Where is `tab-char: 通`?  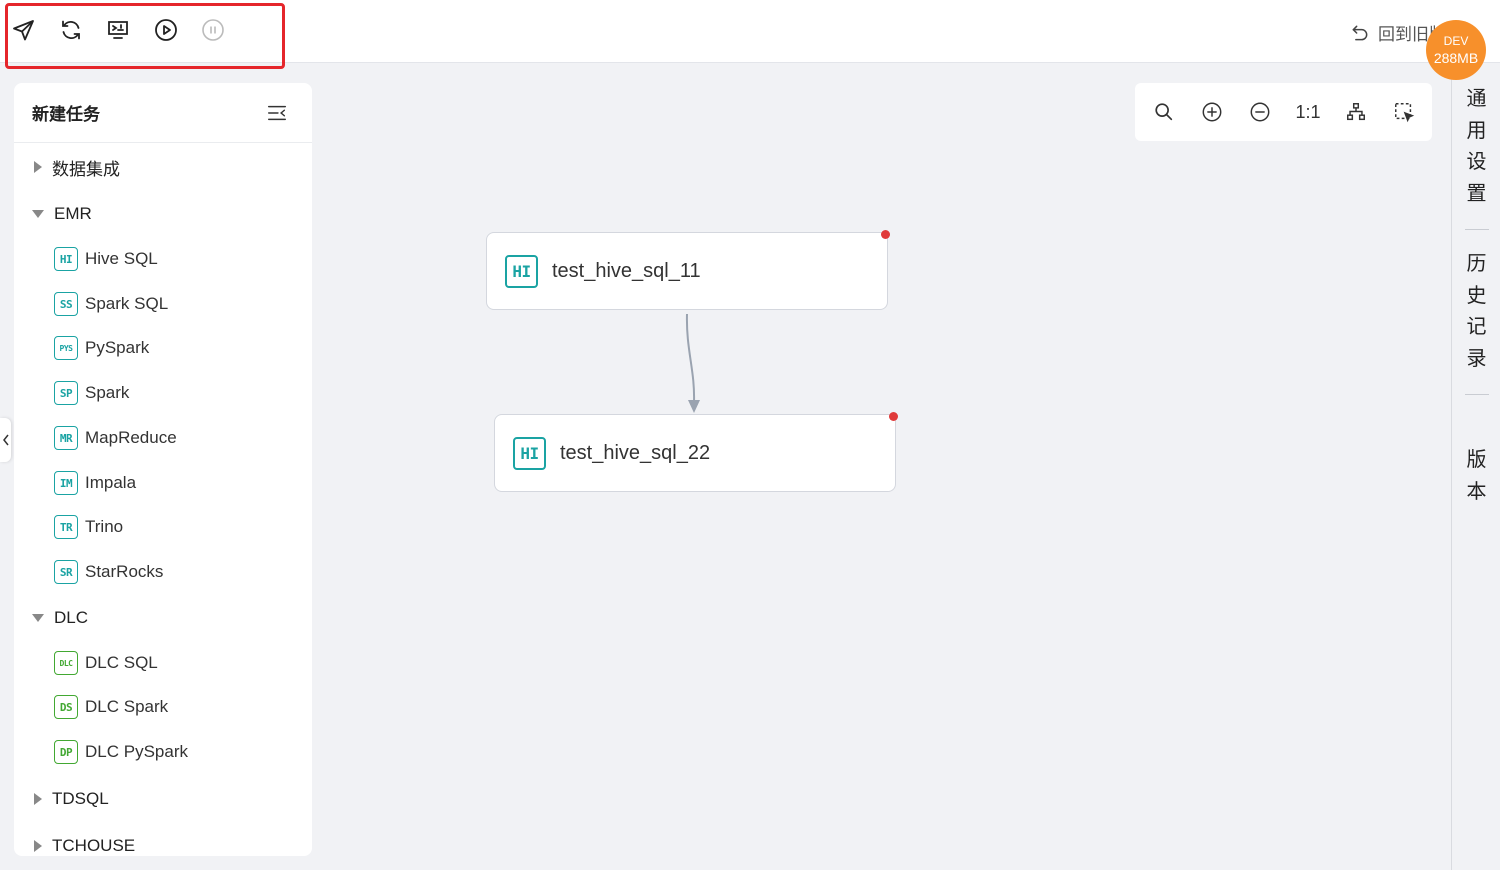 tab-char: 通 is located at coordinates (1476, 99).